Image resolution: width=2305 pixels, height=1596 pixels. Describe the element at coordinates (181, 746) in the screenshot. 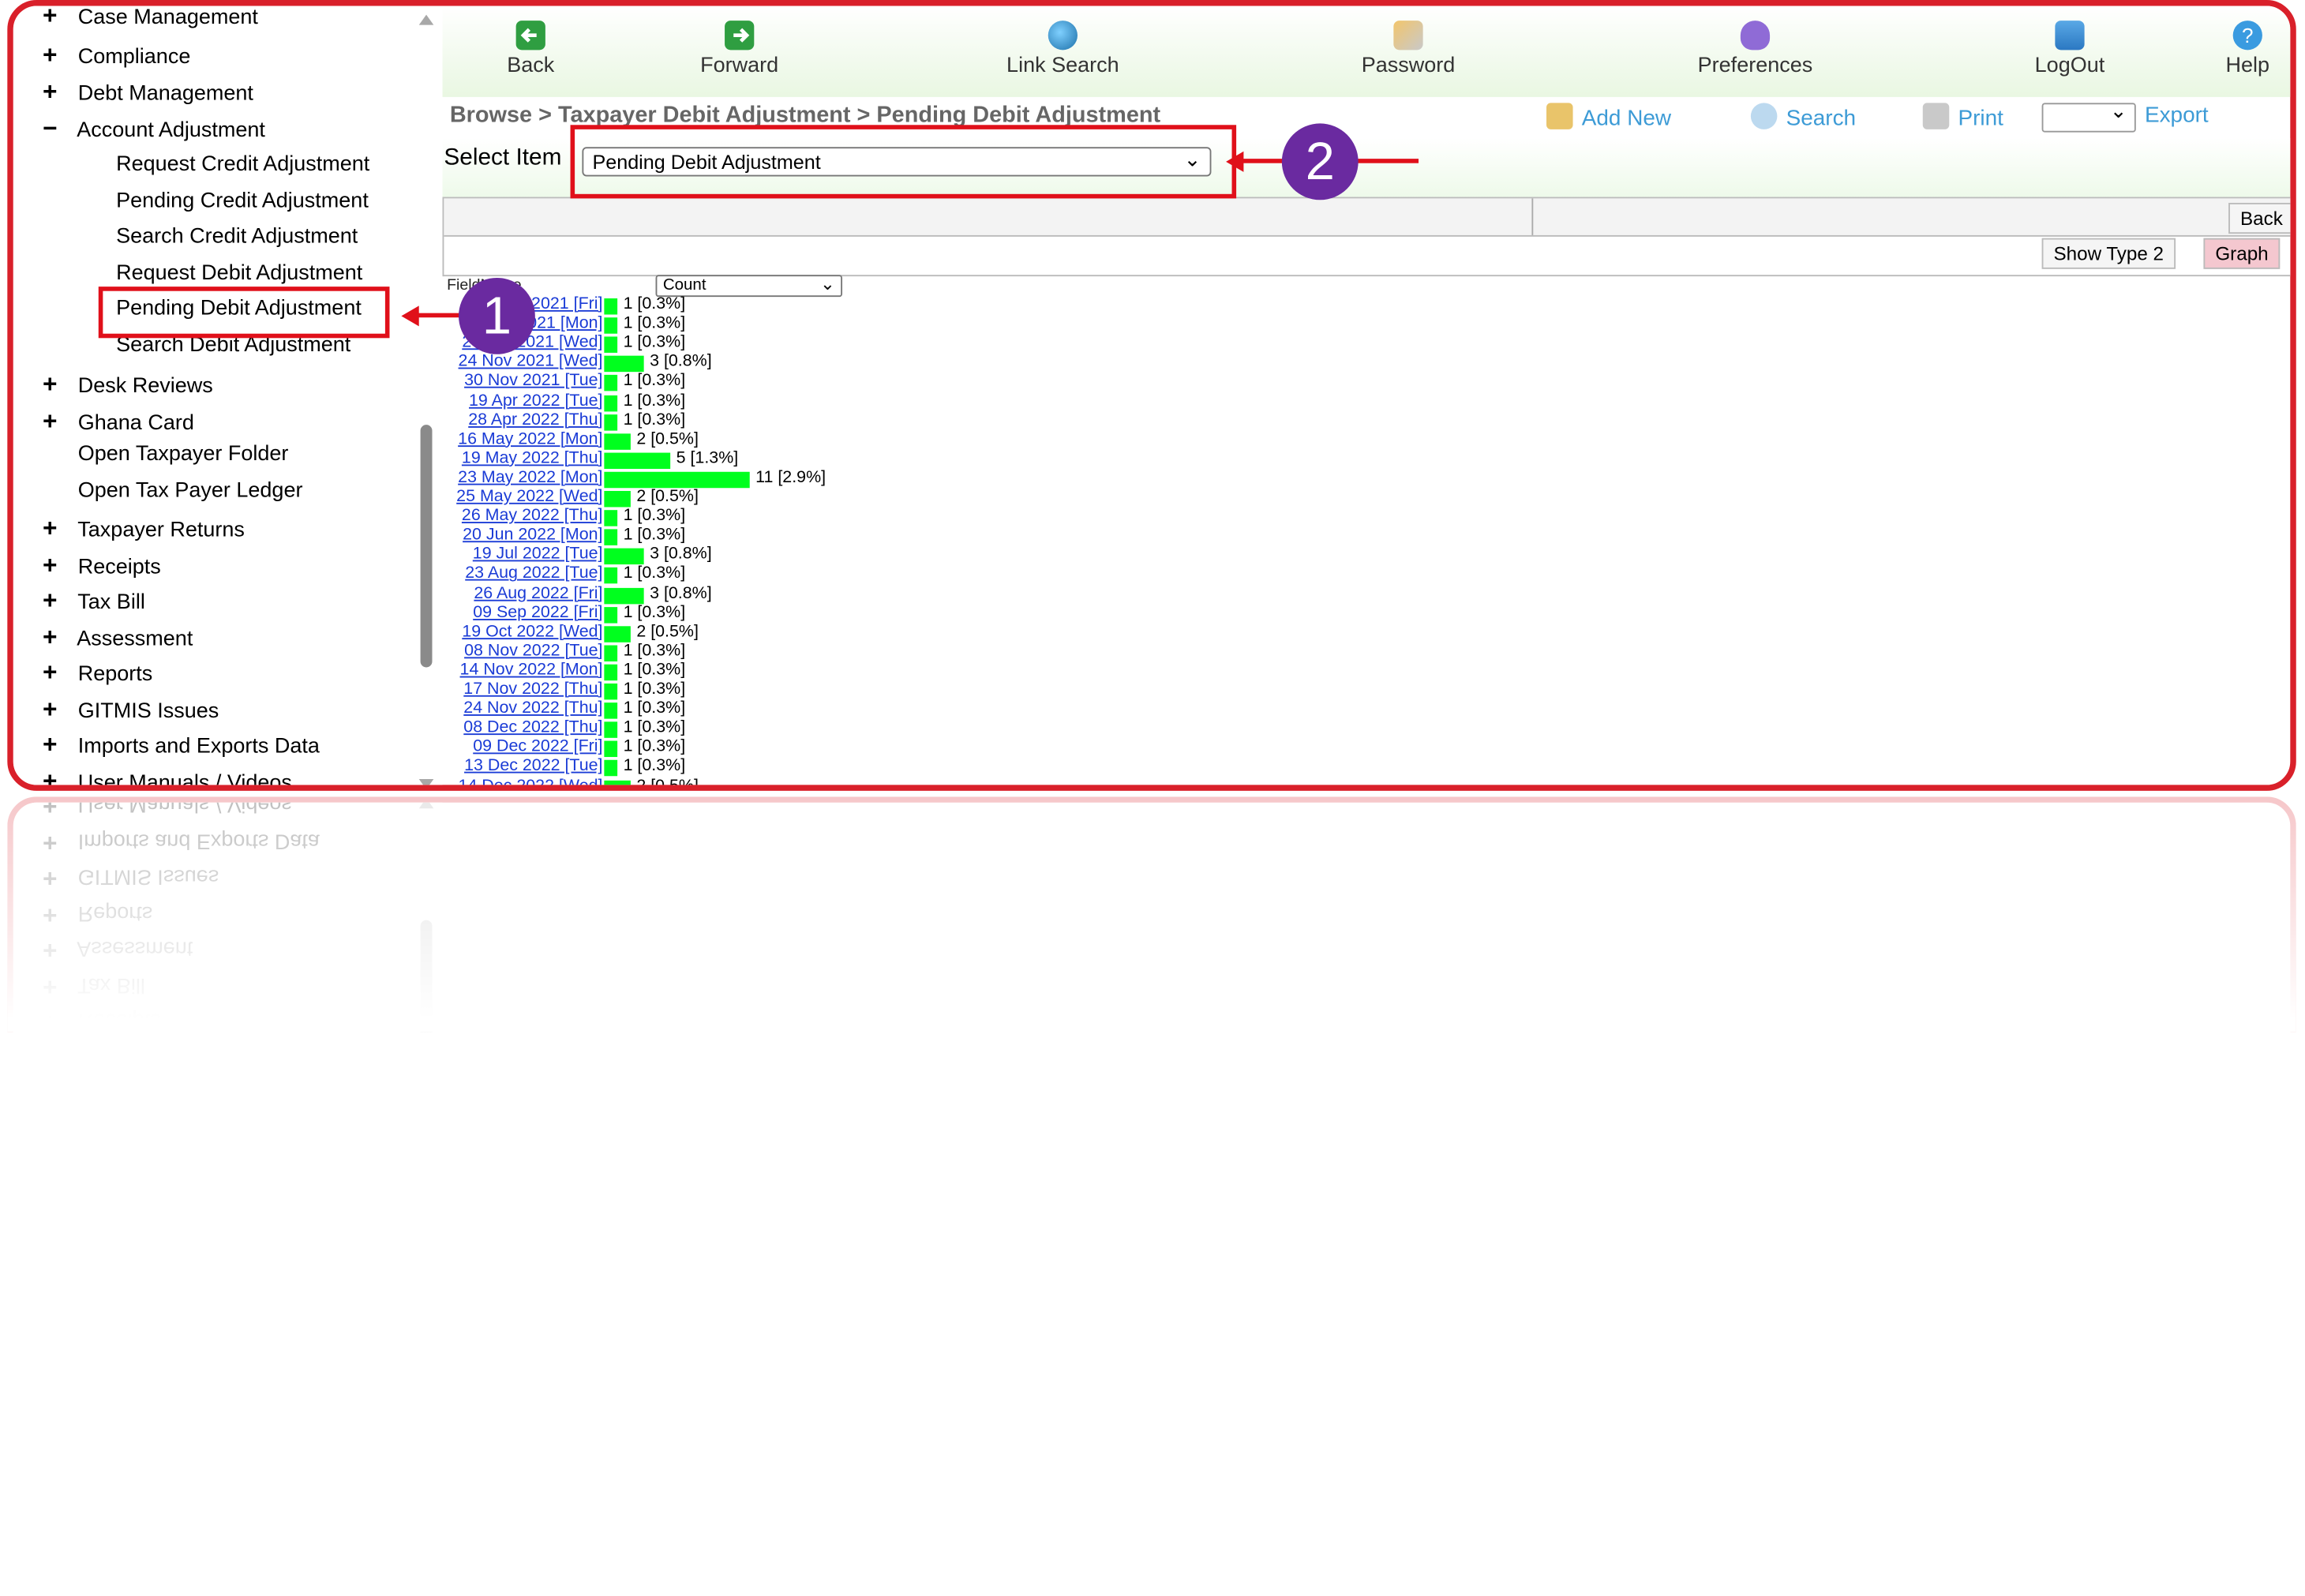

I see `sidebar-item-imports-exports-data: + Imports and Exports Data` at that location.